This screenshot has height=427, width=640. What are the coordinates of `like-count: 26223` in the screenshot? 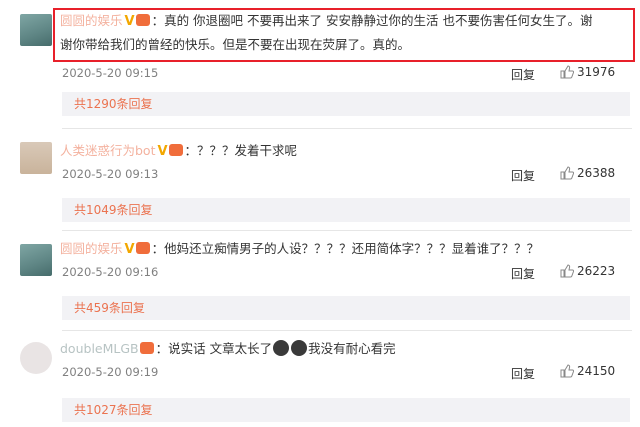 It's located at (596, 271).